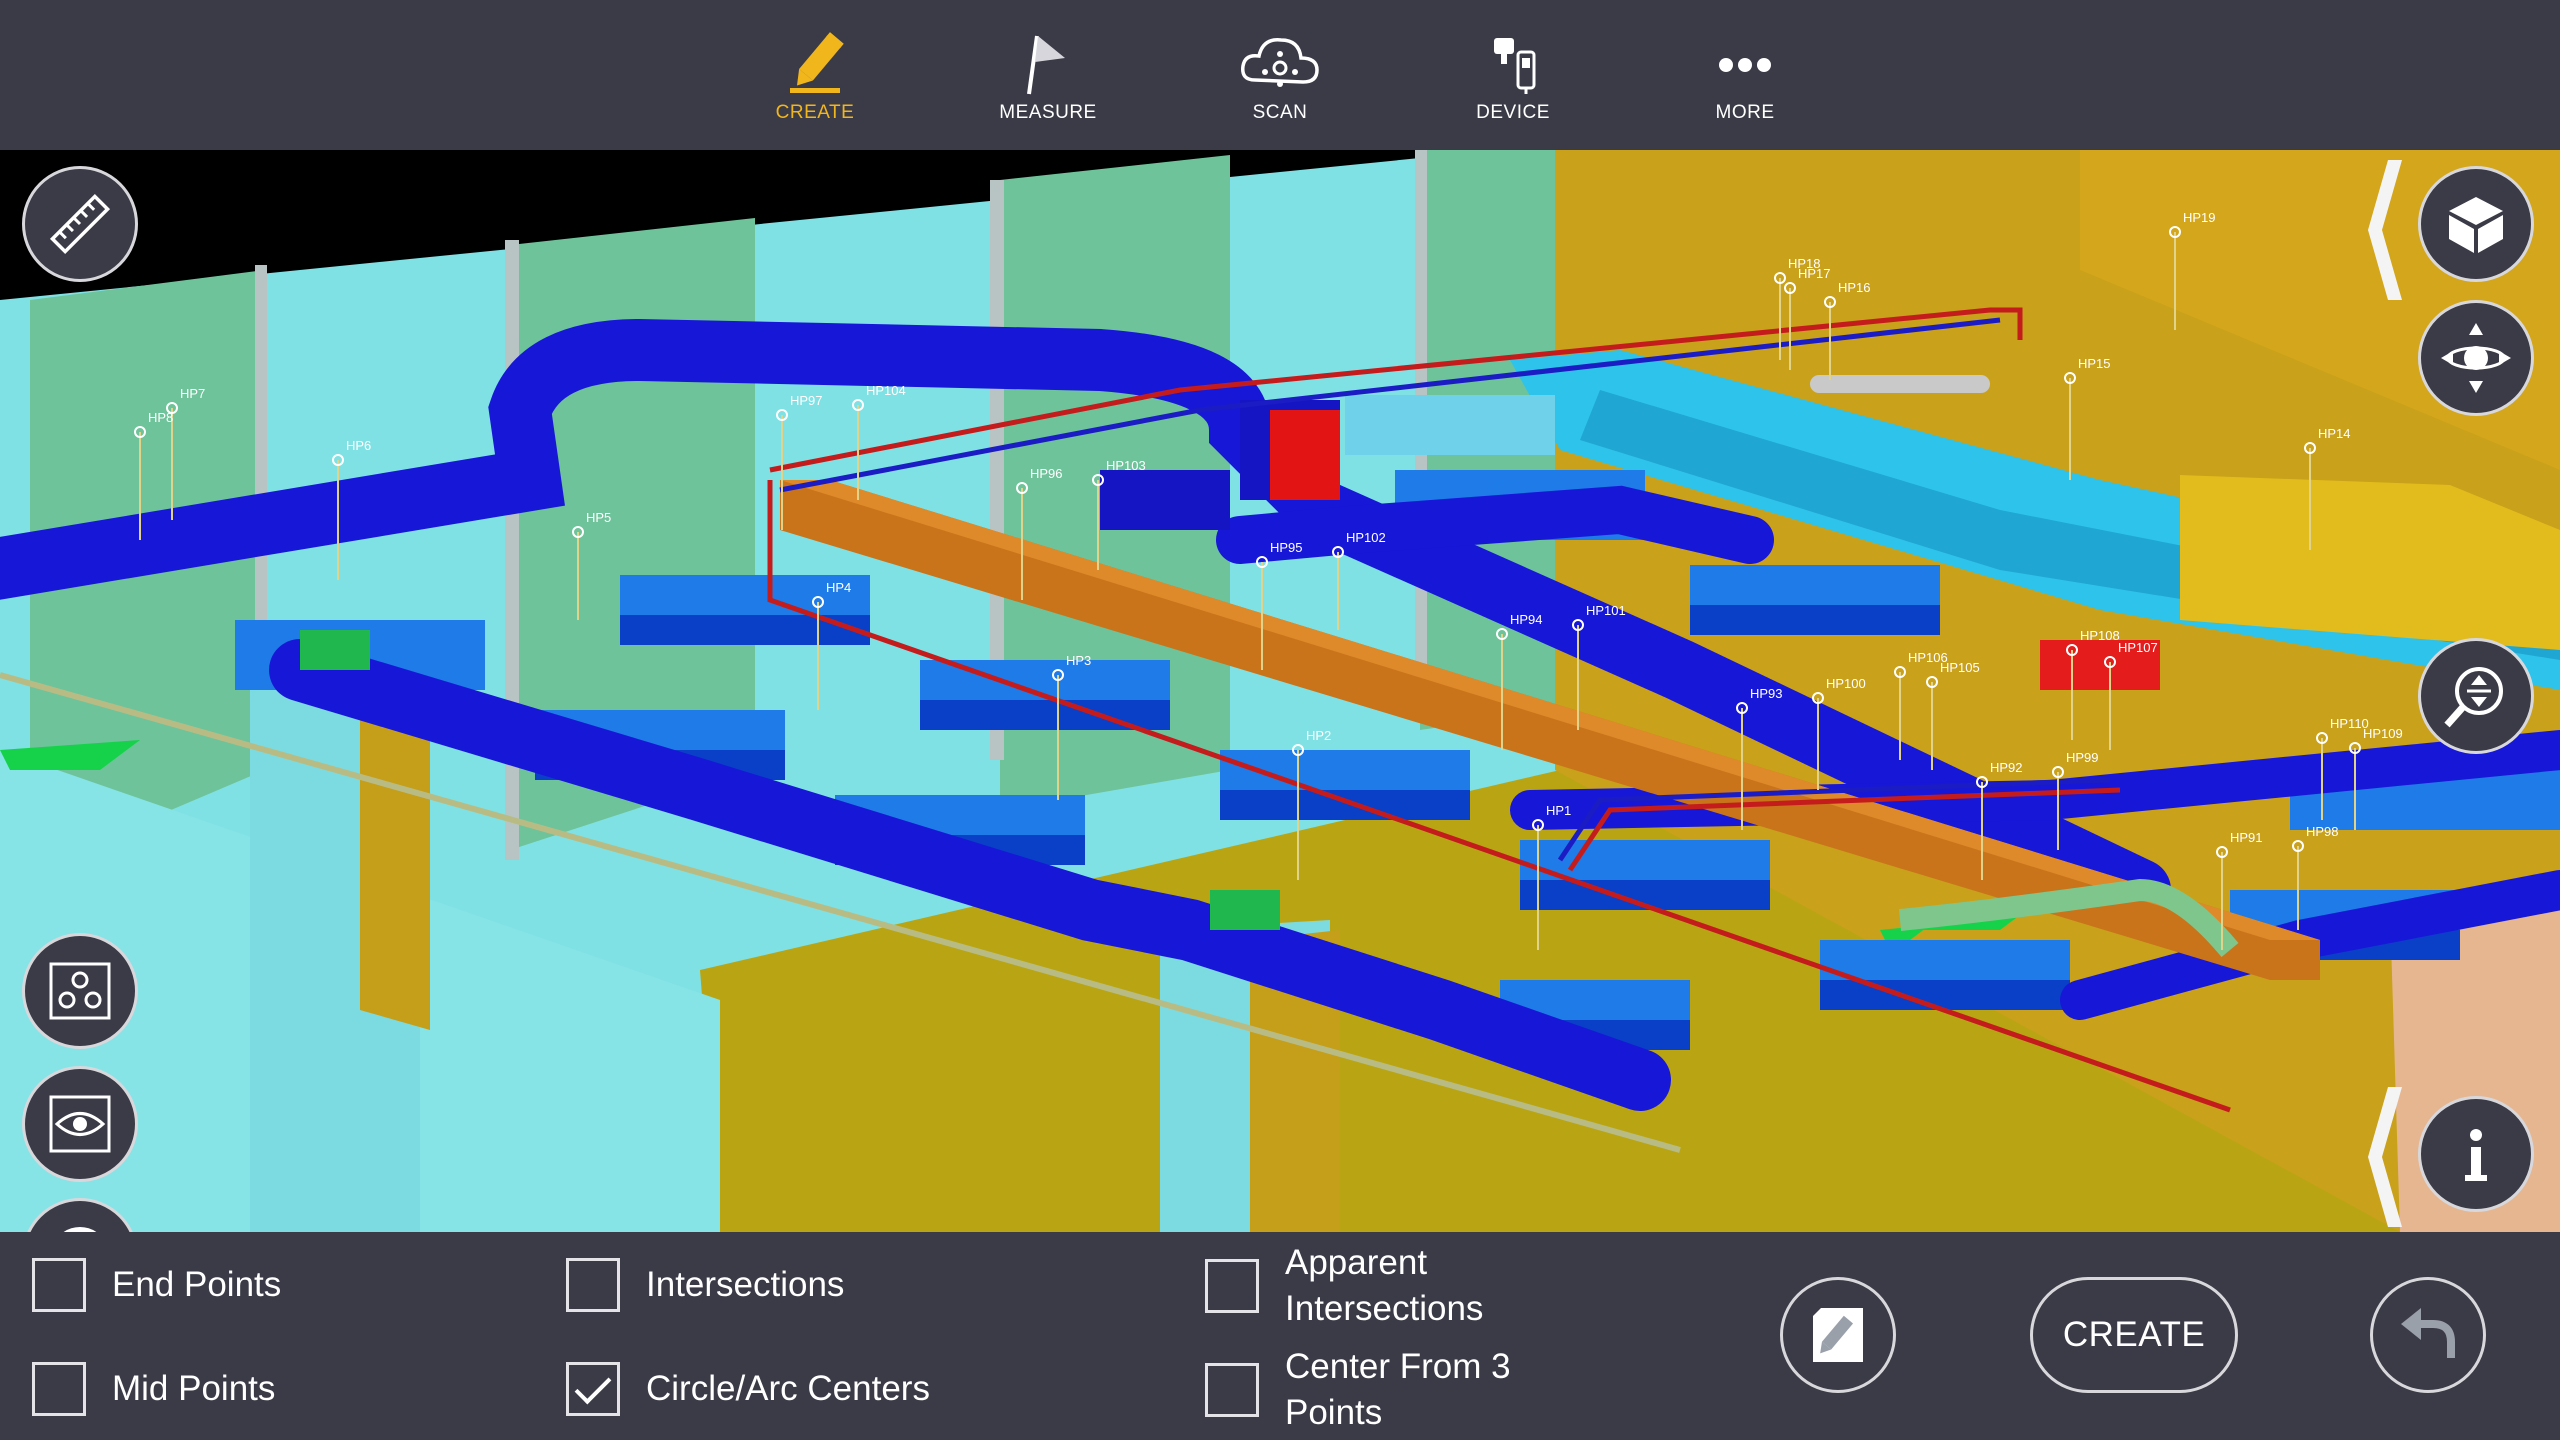  I want to click on orbit-icon, so click(2476, 358).